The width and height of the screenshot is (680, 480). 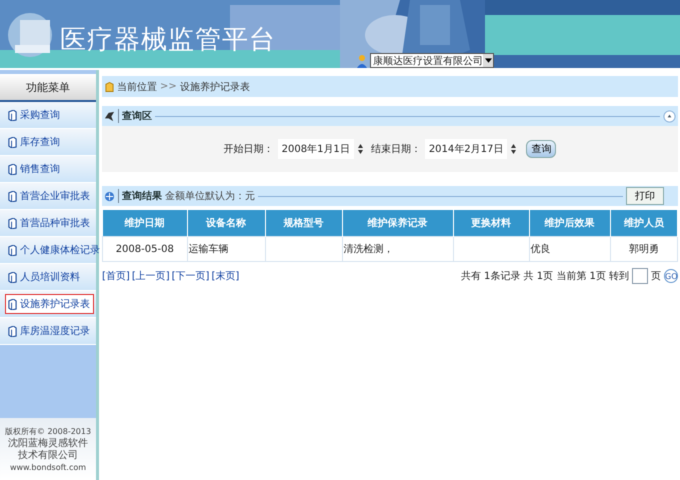 What do you see at coordinates (140, 196) in the screenshot?
I see `panel-title: 查询结果` at bounding box center [140, 196].